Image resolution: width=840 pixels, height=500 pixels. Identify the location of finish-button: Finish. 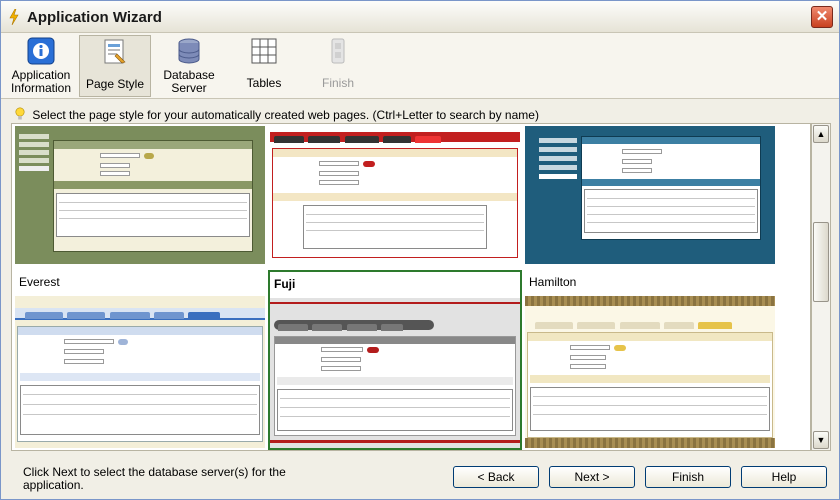
(688, 477).